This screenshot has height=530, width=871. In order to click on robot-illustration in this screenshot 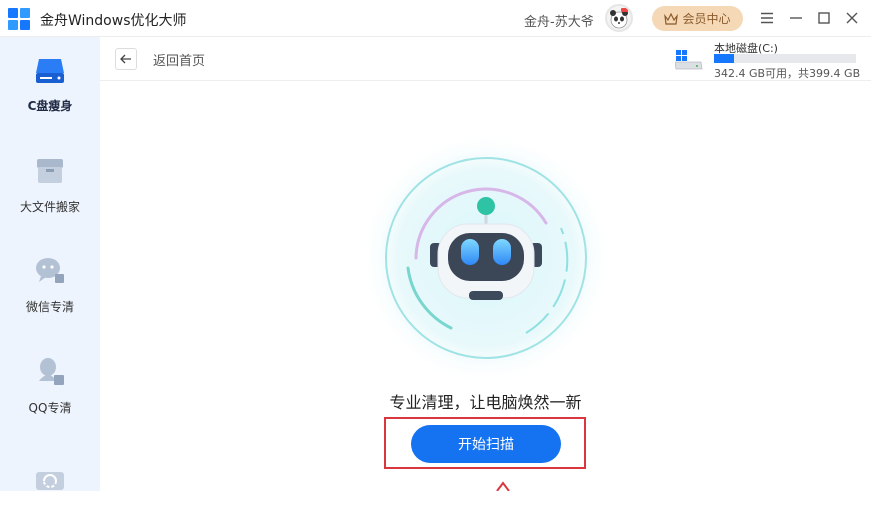, I will do `click(486, 258)`.